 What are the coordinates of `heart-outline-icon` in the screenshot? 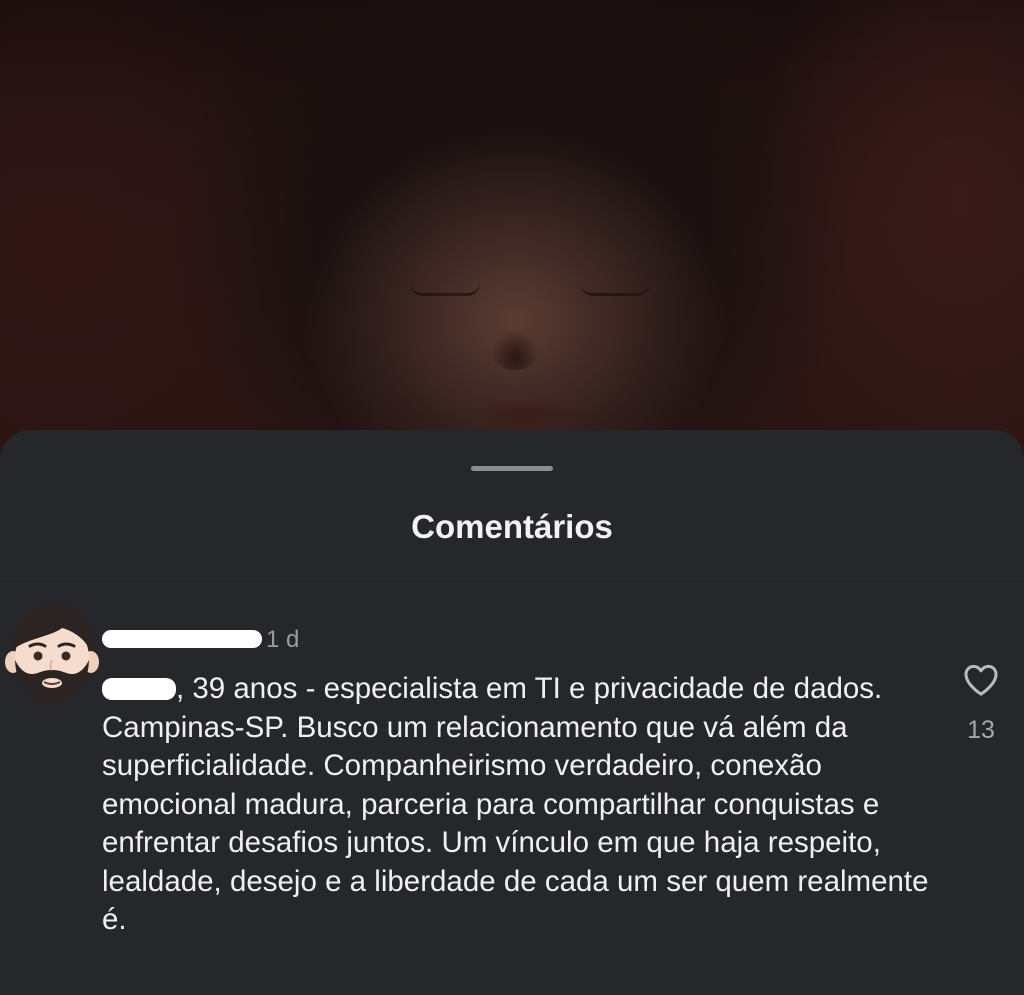 It's located at (981, 680).